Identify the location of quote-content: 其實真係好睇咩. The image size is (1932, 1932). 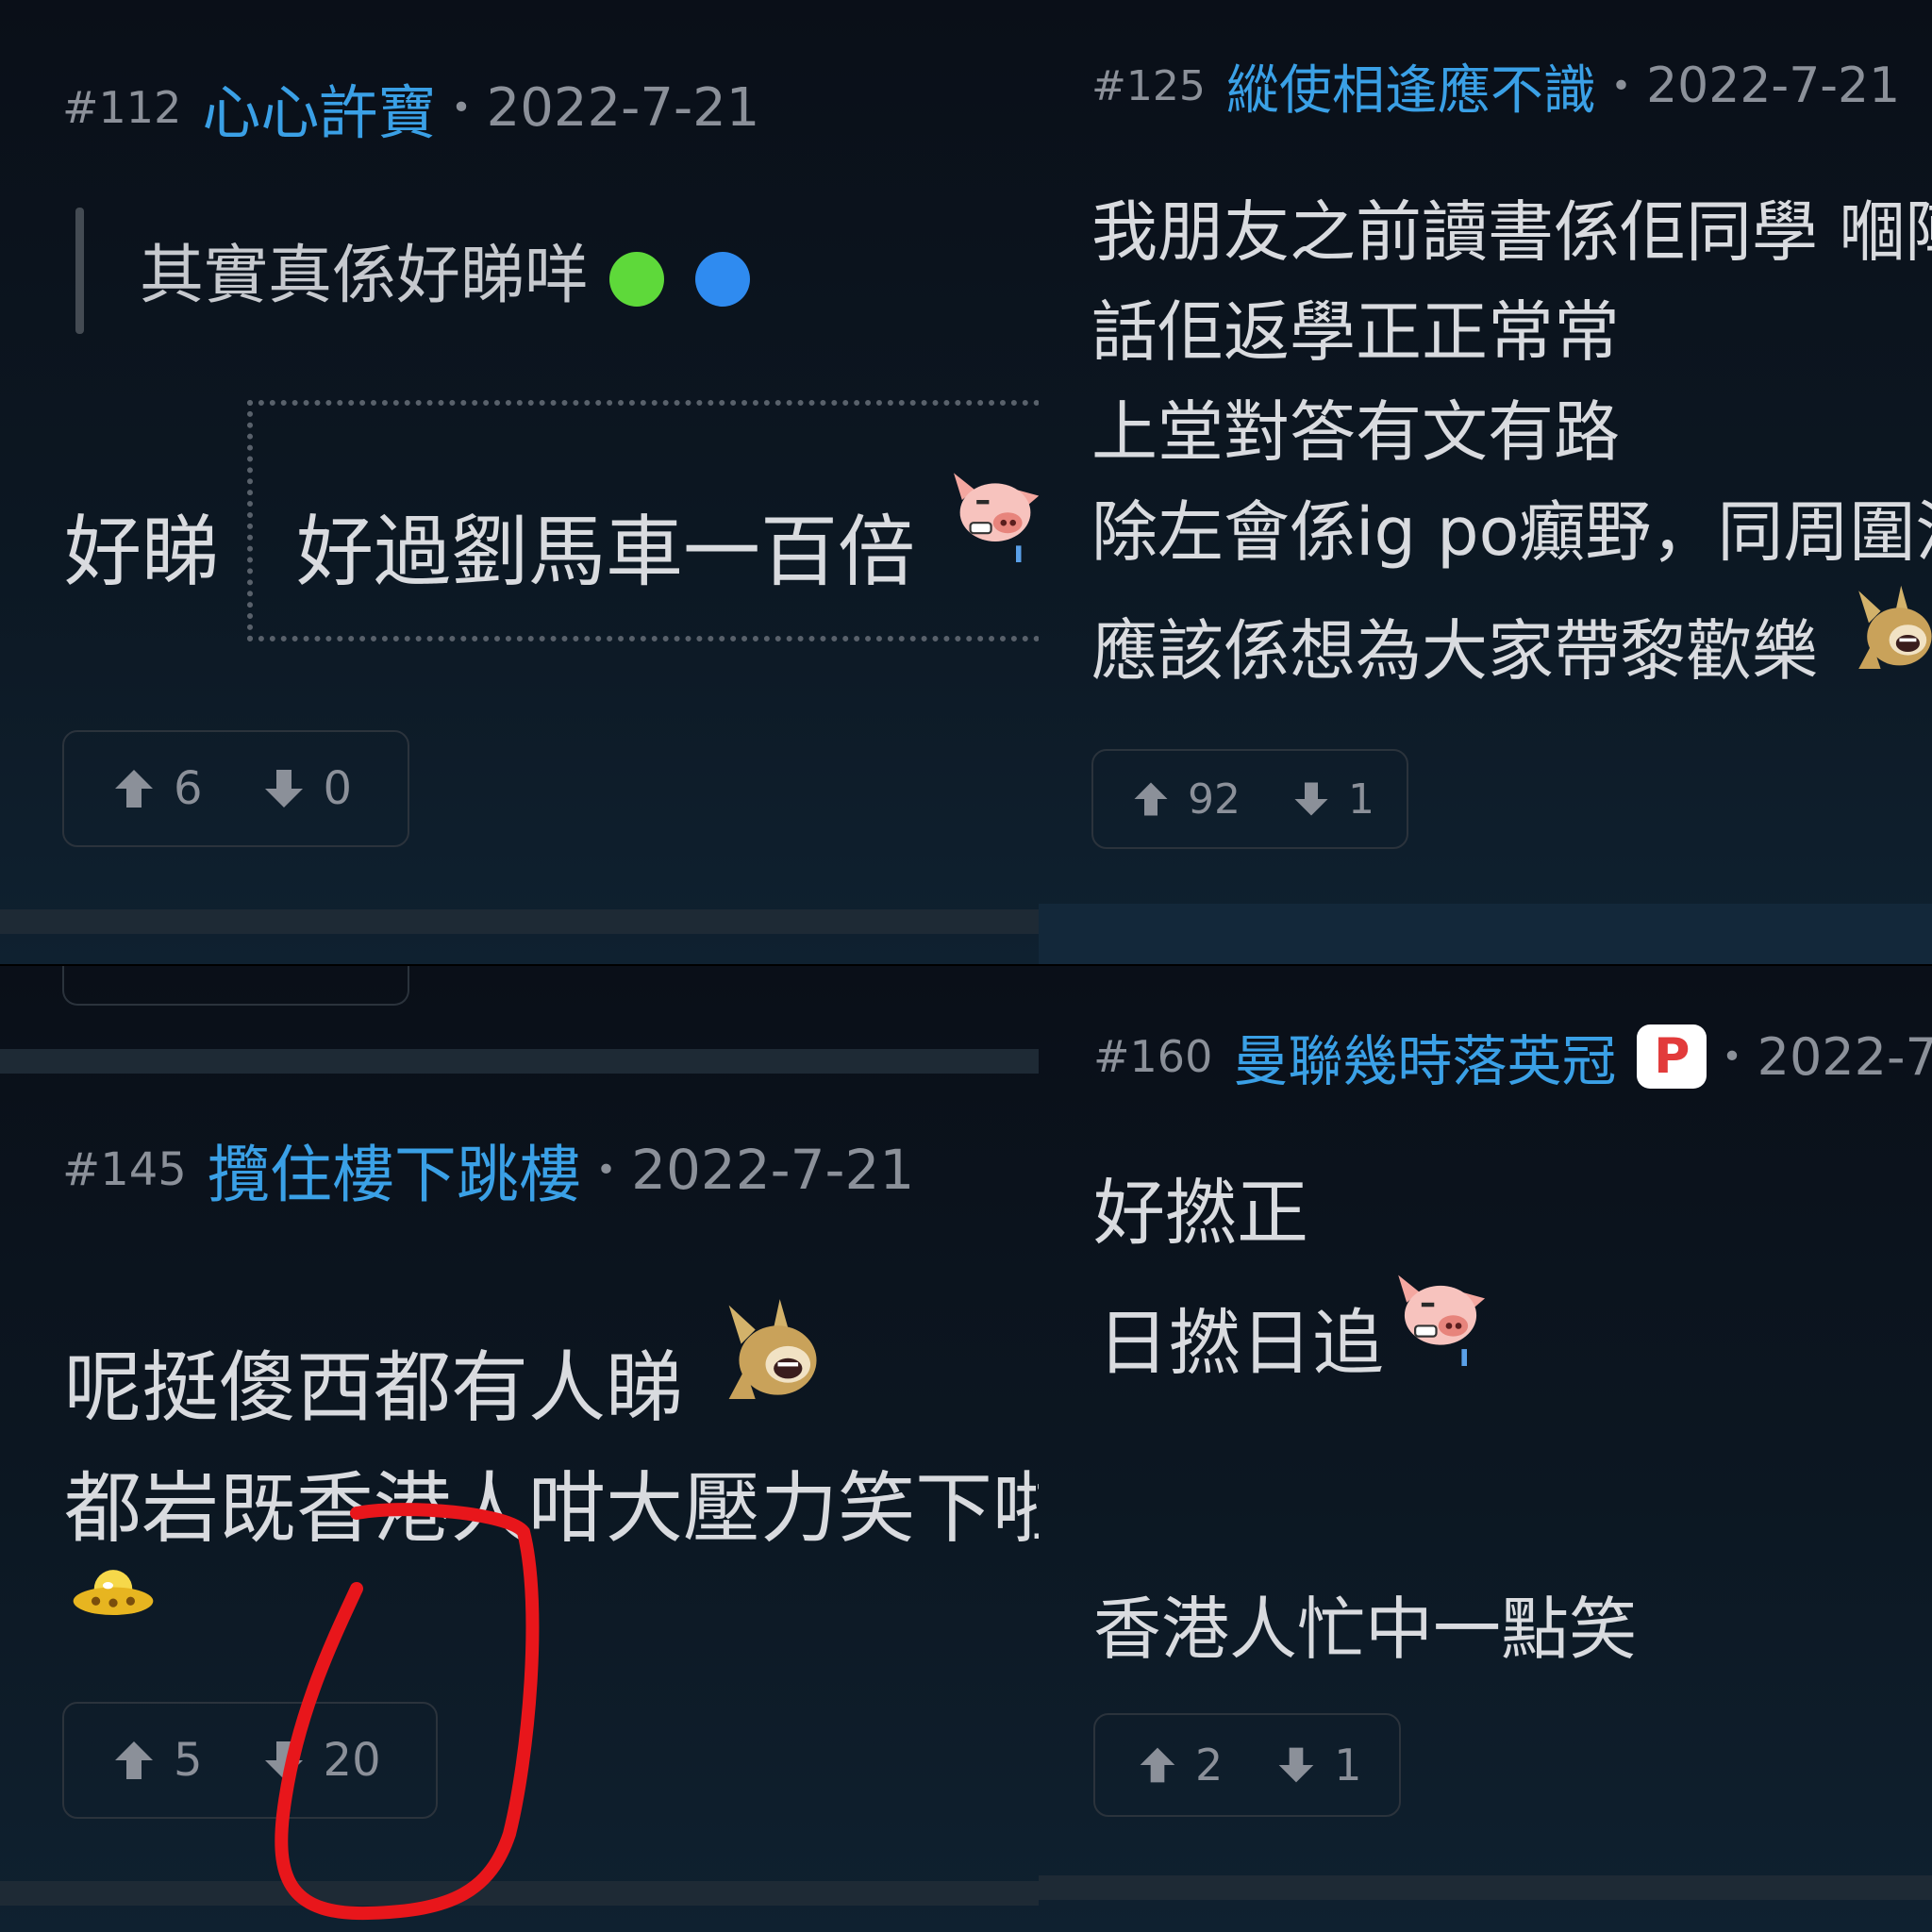
(365, 276).